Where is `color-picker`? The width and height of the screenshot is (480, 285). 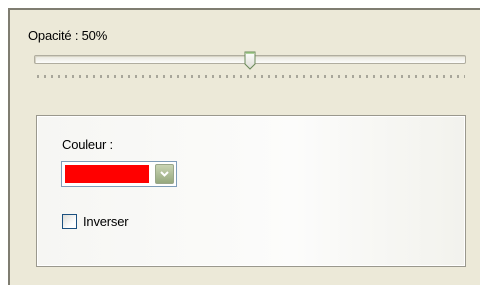 color-picker is located at coordinates (119, 174).